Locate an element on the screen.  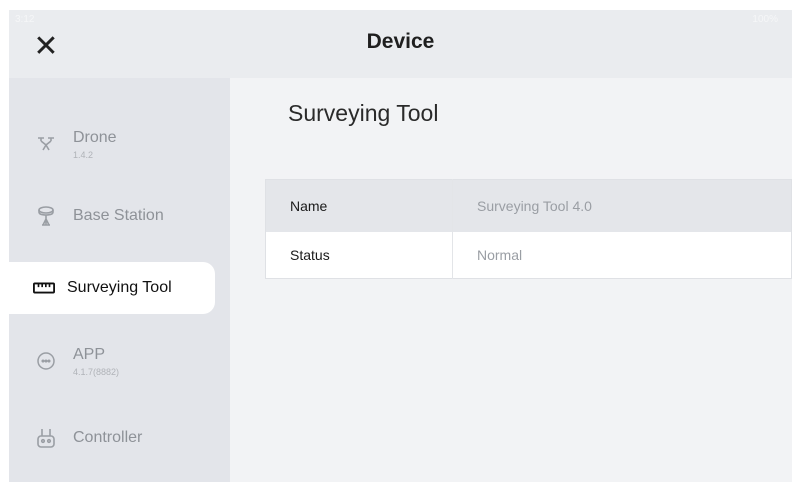
row-key: Name is located at coordinates (359, 205).